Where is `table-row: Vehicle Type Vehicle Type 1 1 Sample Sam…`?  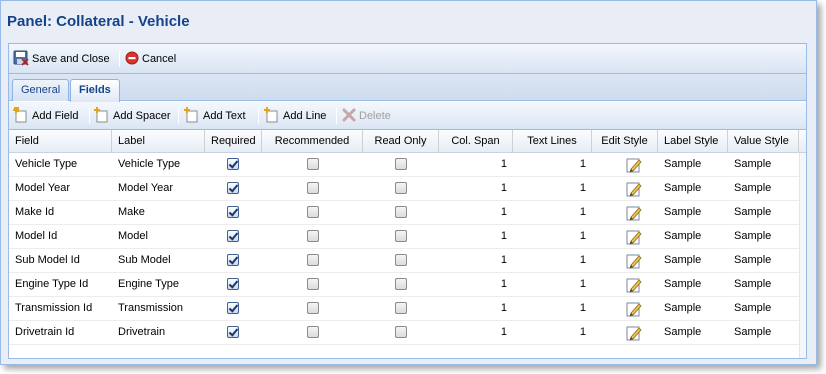 table-row: Vehicle Type Vehicle Type 1 1 Sample Sam… is located at coordinates (404, 165).